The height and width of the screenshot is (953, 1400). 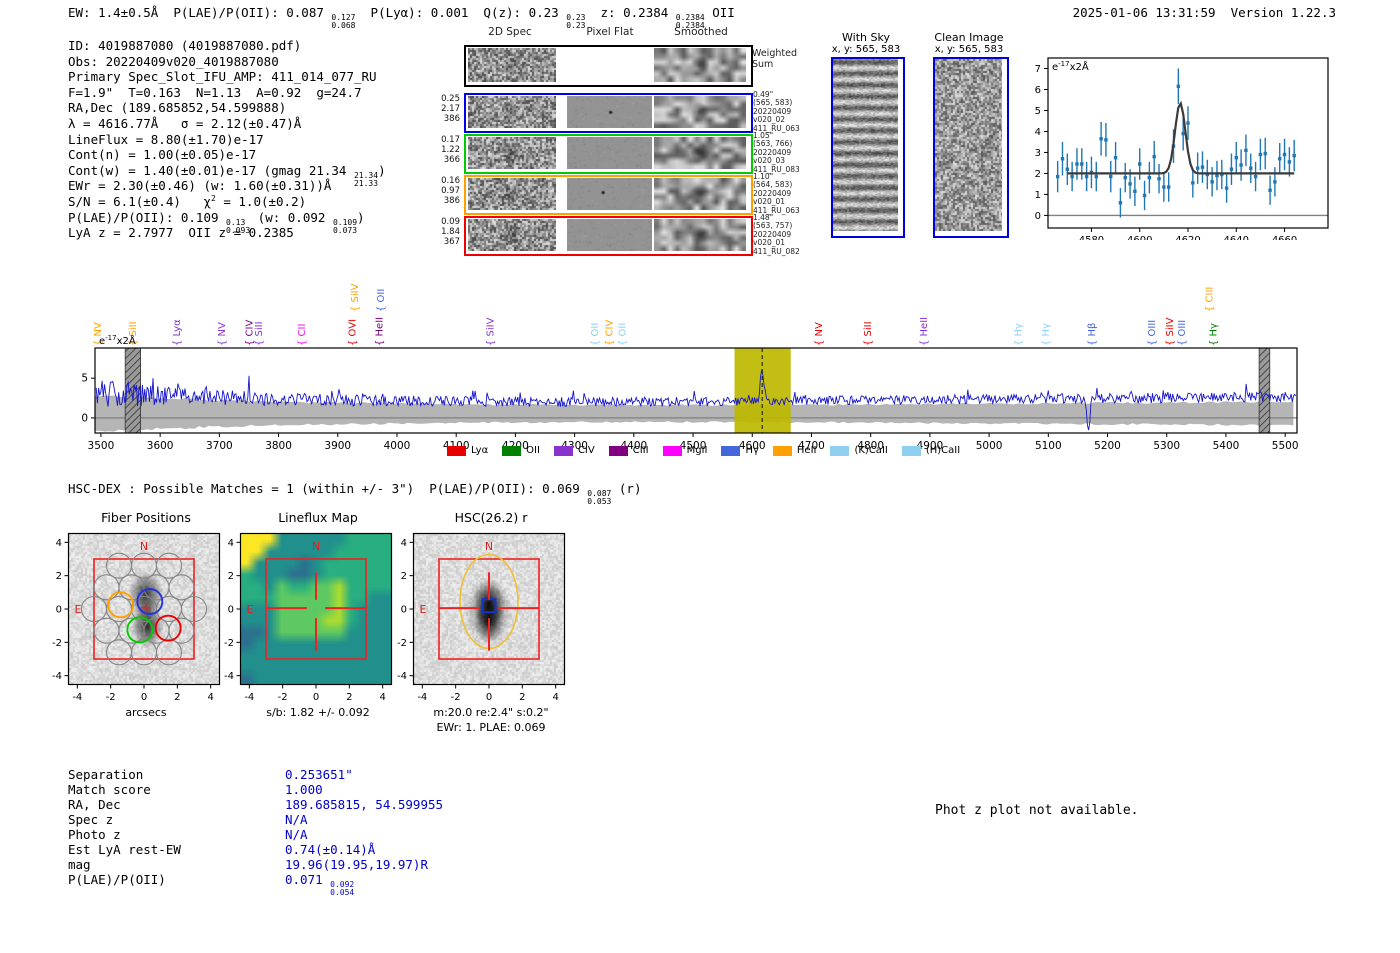 I want to click on y-tick-label: -4, so click(x=402, y=676).